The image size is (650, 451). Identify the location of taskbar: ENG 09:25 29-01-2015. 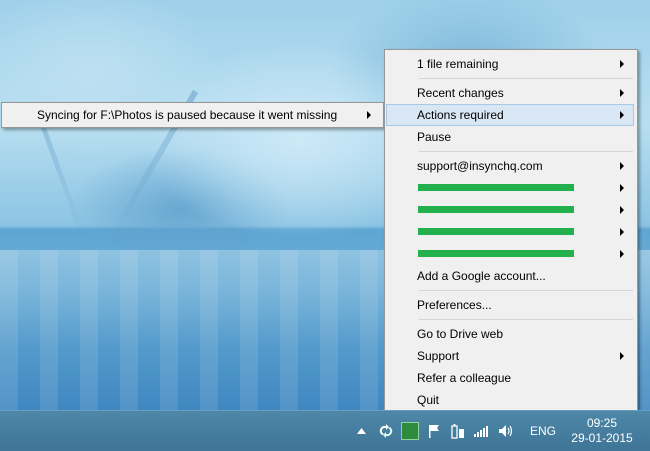
(325, 430).